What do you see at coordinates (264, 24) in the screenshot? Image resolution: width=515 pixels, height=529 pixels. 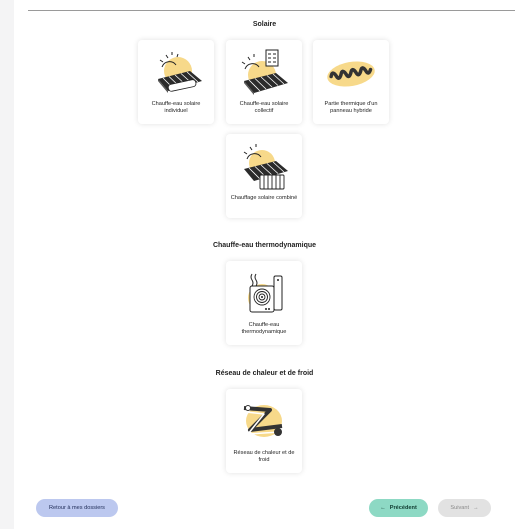 I see `section-title-solaire: Solaire` at bounding box center [264, 24].